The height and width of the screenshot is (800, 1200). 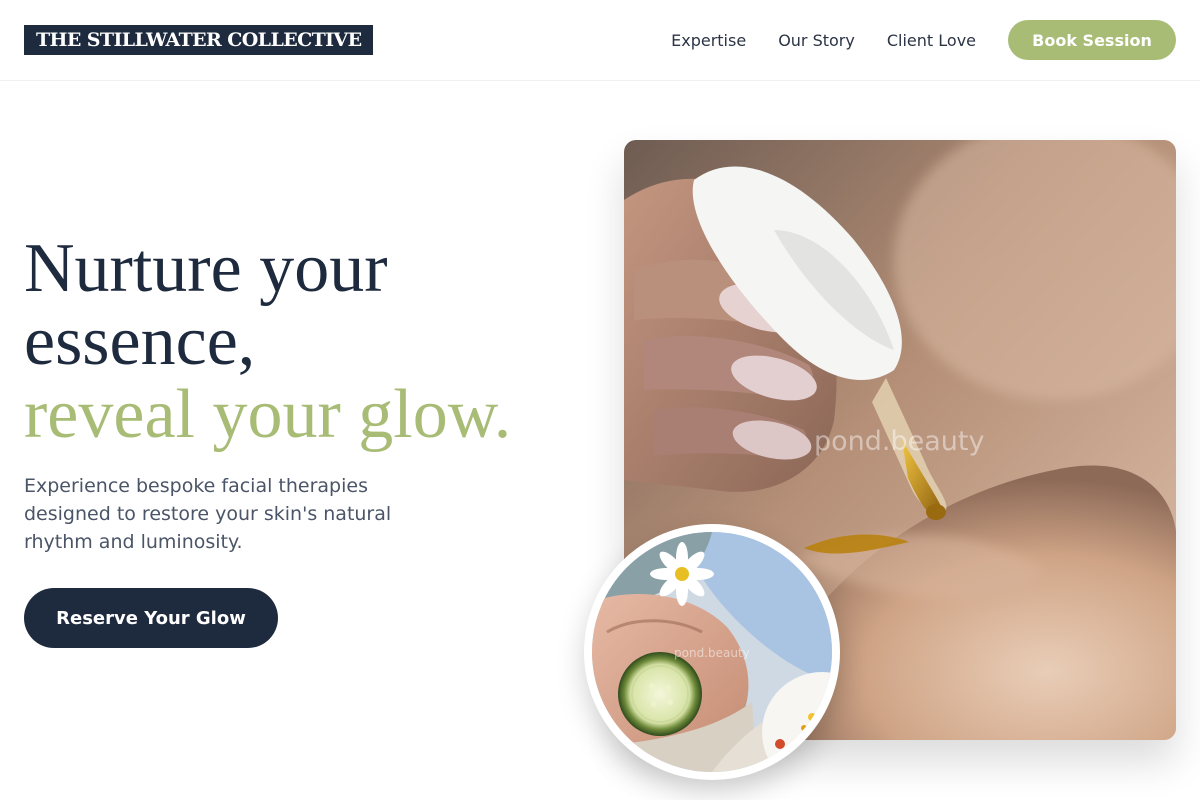 I want to click on headline-accent: reveal your glow., so click(x=268, y=414).